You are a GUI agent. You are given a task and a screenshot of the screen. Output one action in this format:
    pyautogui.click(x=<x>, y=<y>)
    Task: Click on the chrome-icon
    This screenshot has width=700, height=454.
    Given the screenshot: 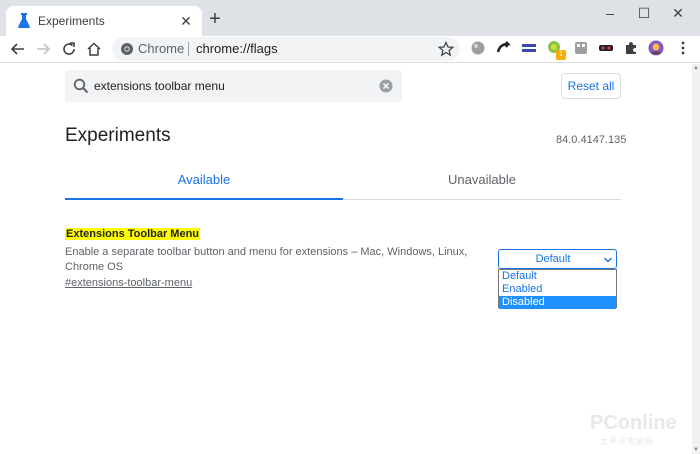 What is the action you would take?
    pyautogui.click(x=127, y=49)
    